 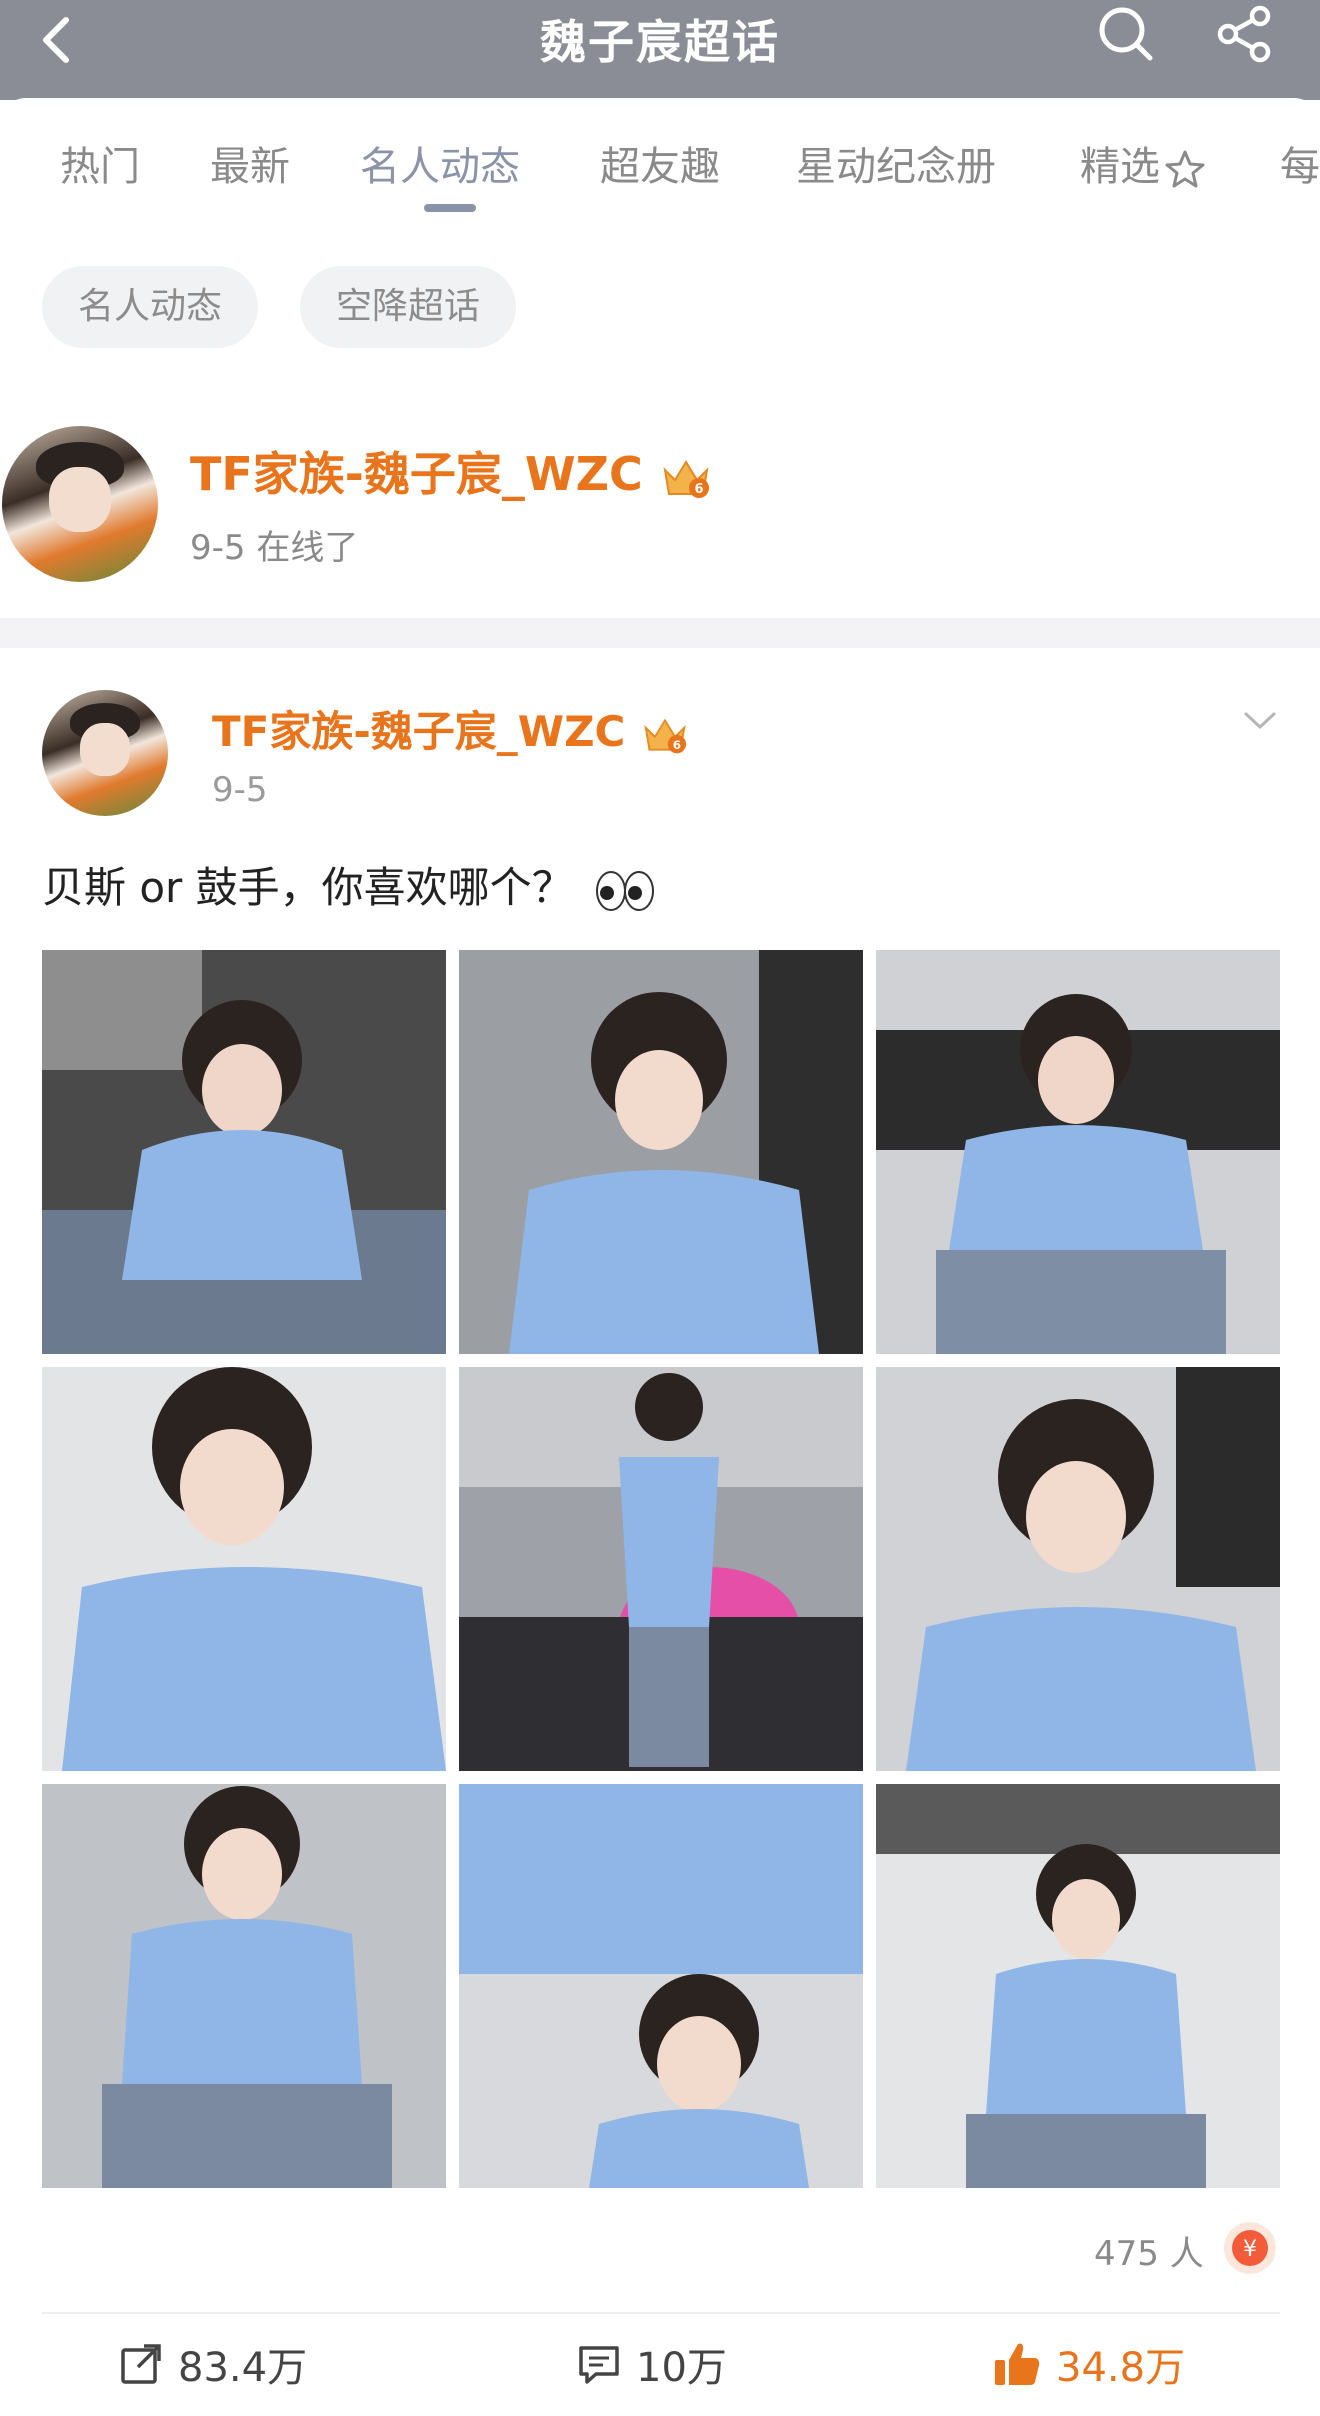 What do you see at coordinates (1149, 2254) in the screenshot?
I see `supporters-count: 475 人` at bounding box center [1149, 2254].